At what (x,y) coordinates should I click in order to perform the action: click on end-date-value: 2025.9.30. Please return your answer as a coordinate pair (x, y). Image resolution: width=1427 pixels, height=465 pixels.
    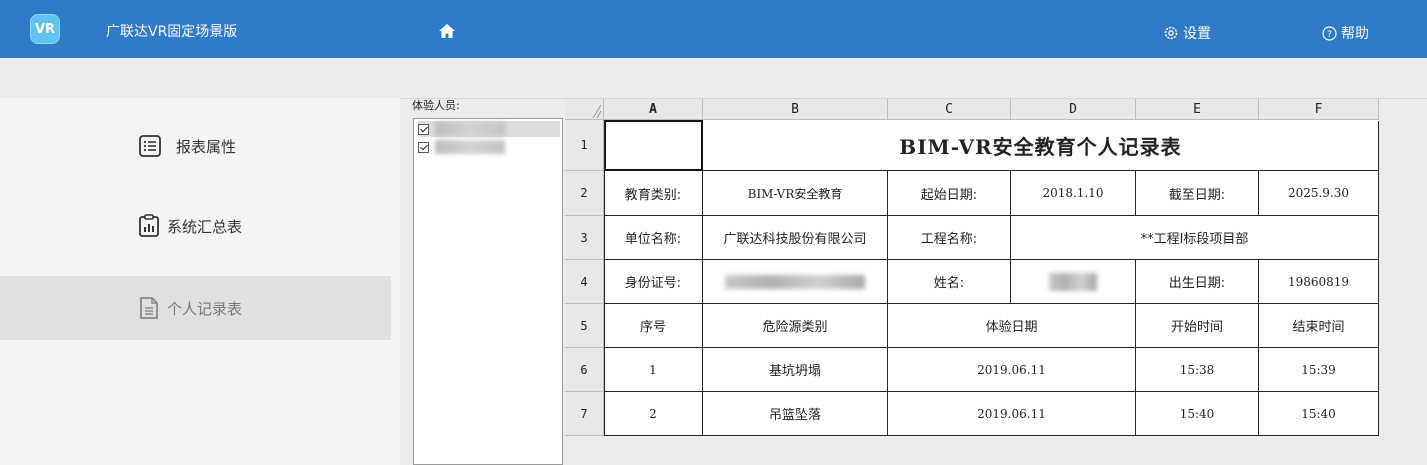
    Looking at the image, I should click on (1319, 193).